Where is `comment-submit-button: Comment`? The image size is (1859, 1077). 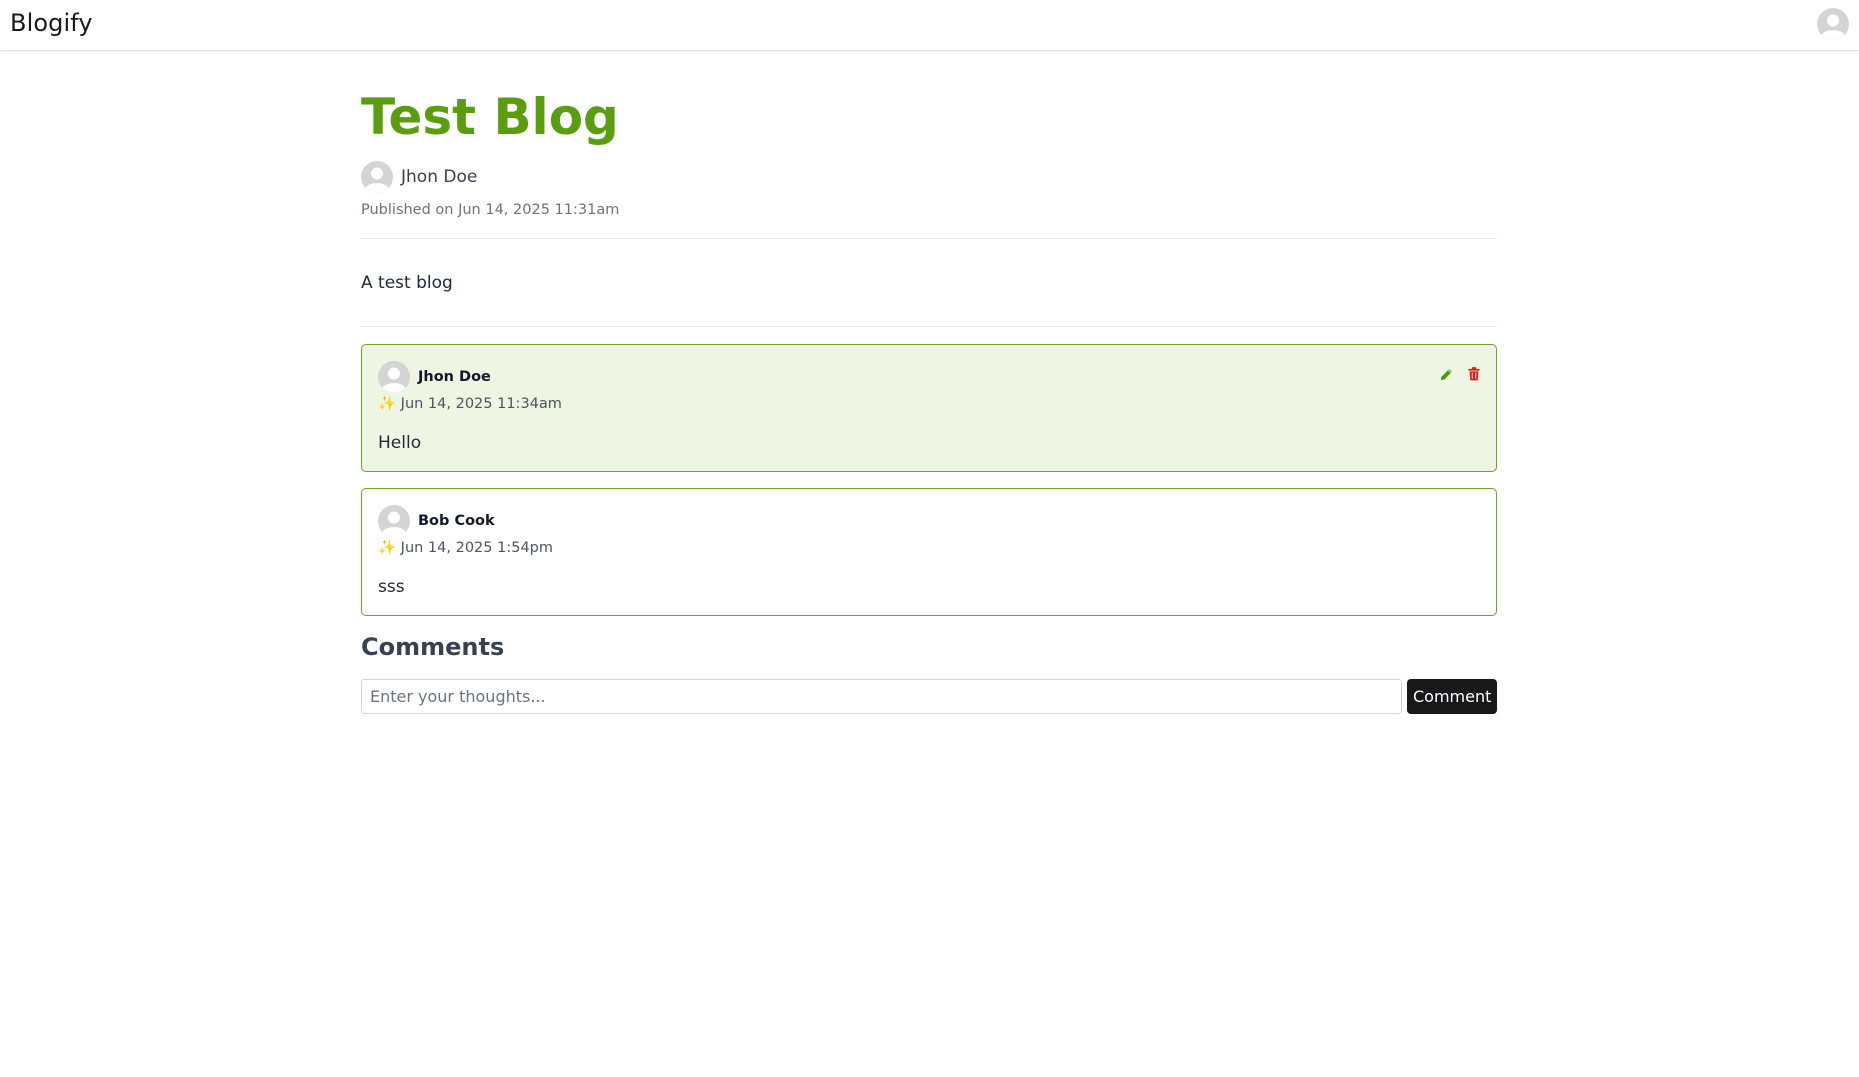
comment-submit-button: Comment is located at coordinates (1452, 696).